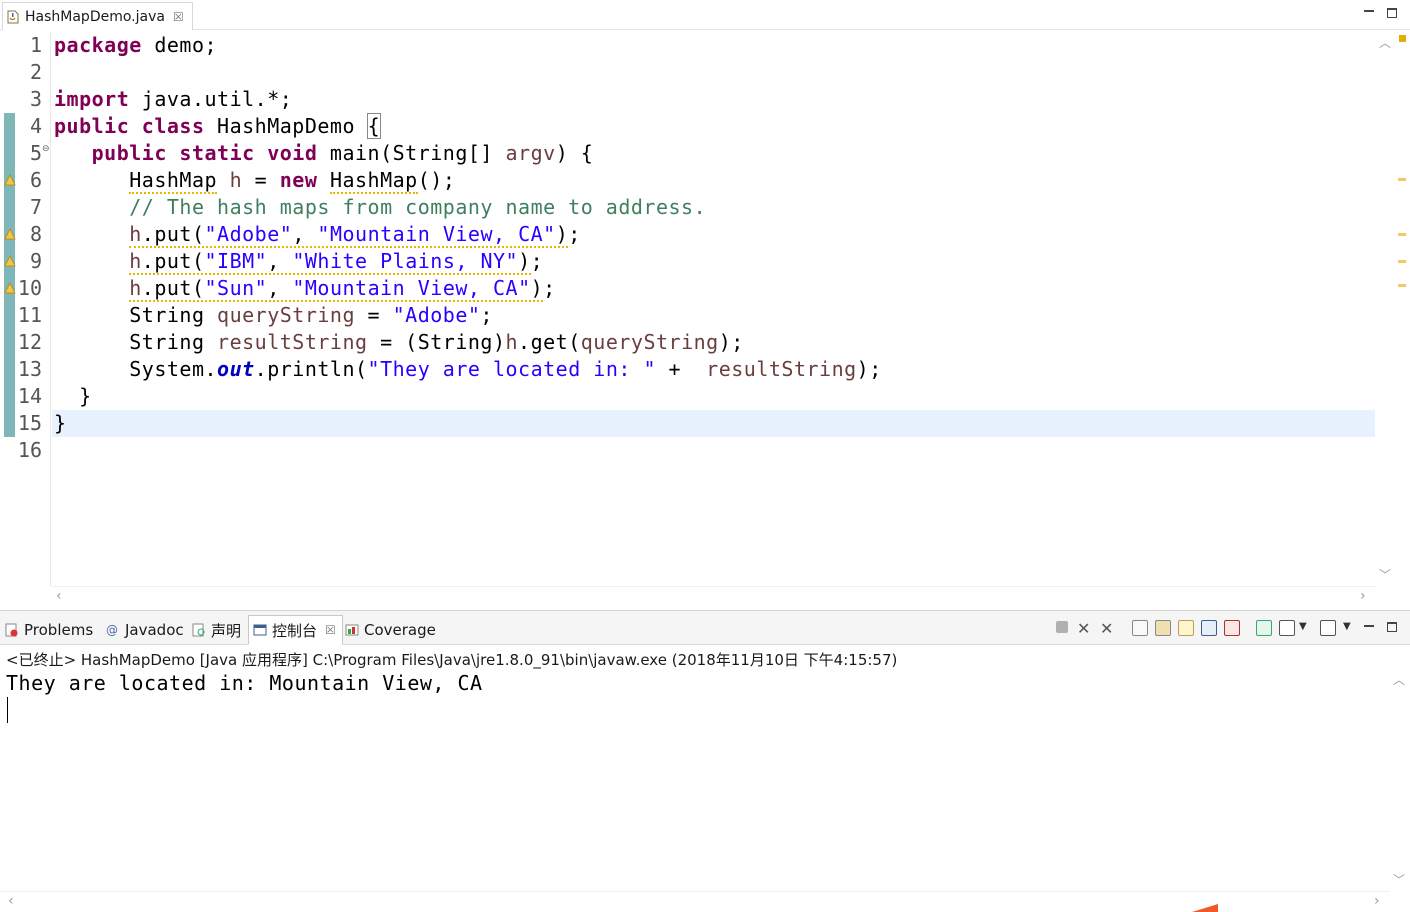 This screenshot has height=912, width=1410. Describe the element at coordinates (46, 149) in the screenshot. I see `fold-icon: ⊖` at that location.